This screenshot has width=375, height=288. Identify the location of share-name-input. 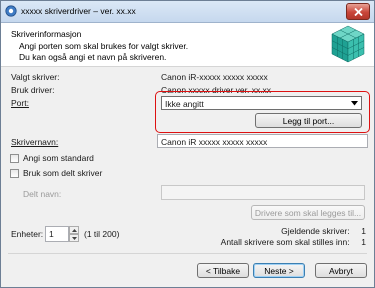
(263, 192).